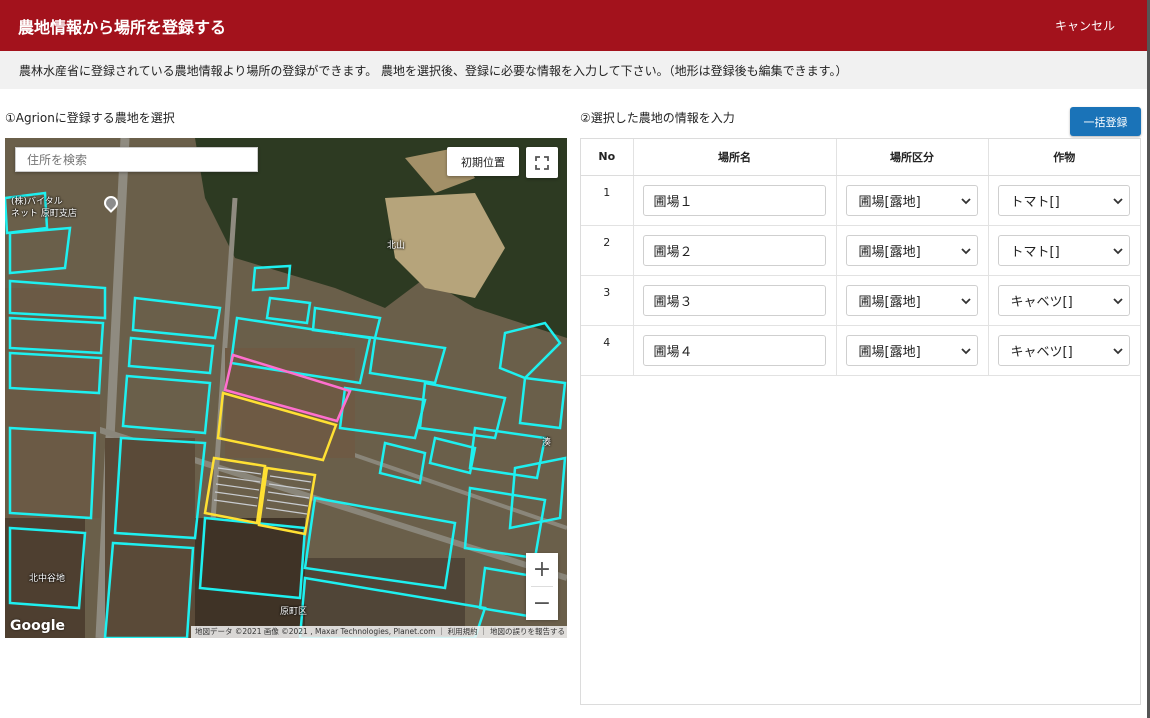 The width and height of the screenshot is (1150, 718). I want to click on map-label-shop: (株)バイタル ネット 原町支店, so click(66, 206).